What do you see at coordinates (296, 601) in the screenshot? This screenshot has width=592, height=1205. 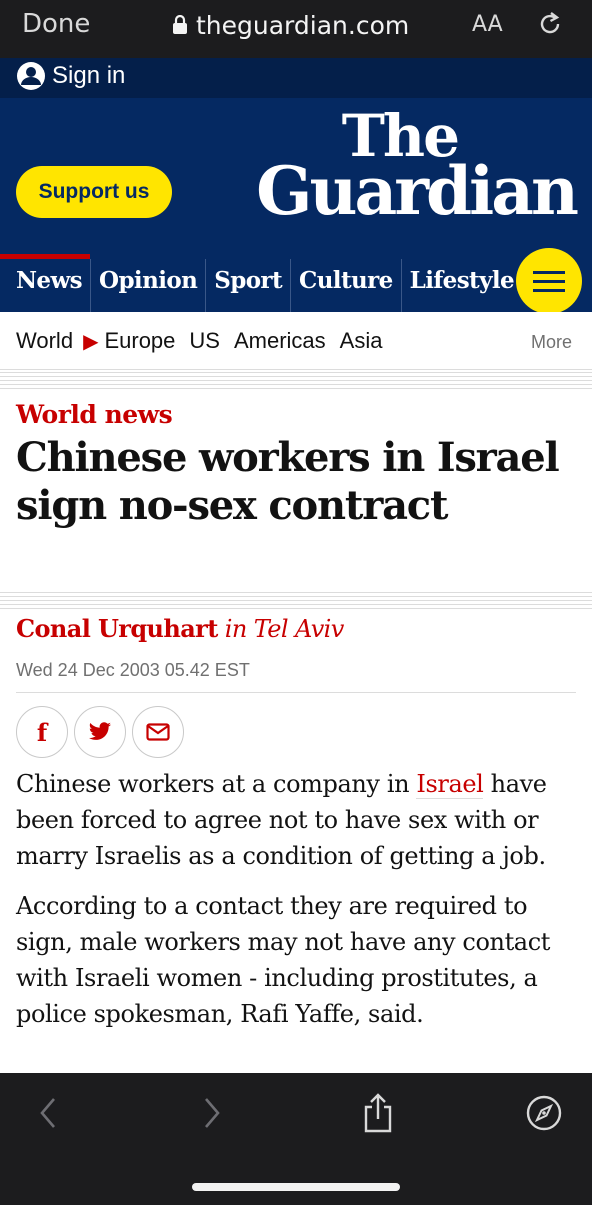 I see `byline-rules` at bounding box center [296, 601].